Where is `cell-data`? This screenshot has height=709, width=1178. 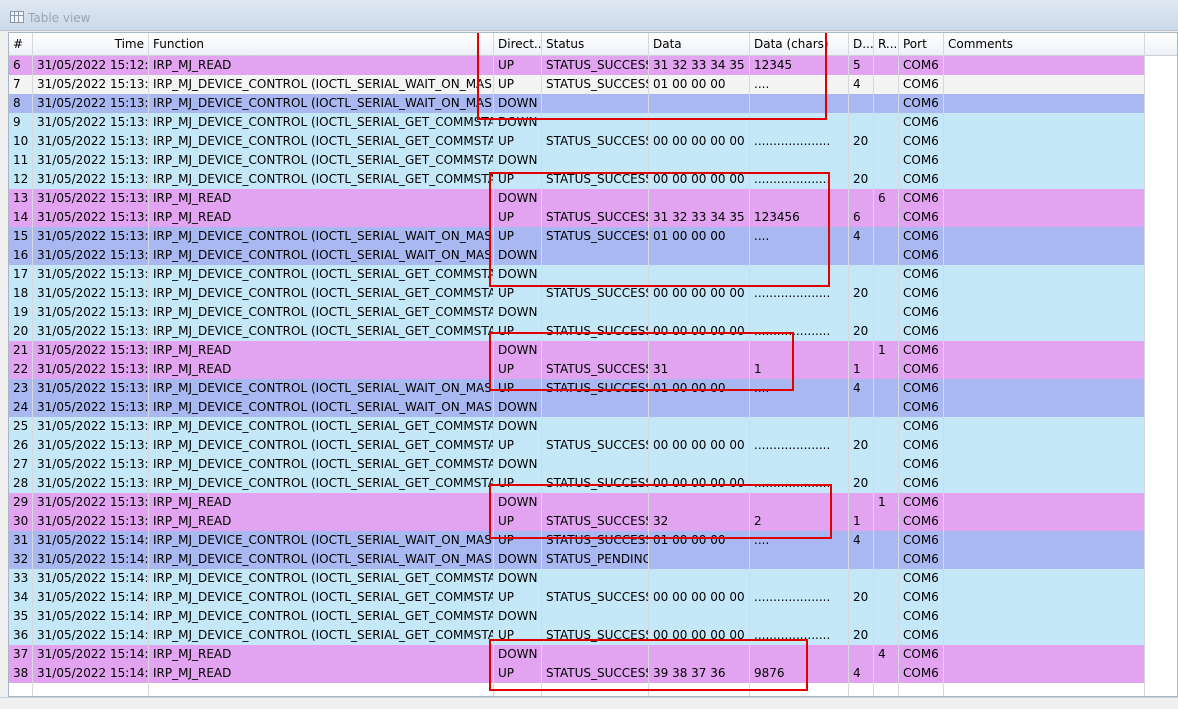
cell-data is located at coordinates (699, 122).